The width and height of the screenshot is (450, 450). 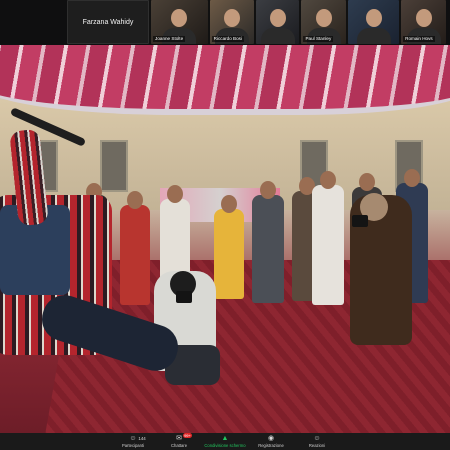 I want to click on participant-tile-riccardo: Riccardo Bosi, so click(x=231, y=22).